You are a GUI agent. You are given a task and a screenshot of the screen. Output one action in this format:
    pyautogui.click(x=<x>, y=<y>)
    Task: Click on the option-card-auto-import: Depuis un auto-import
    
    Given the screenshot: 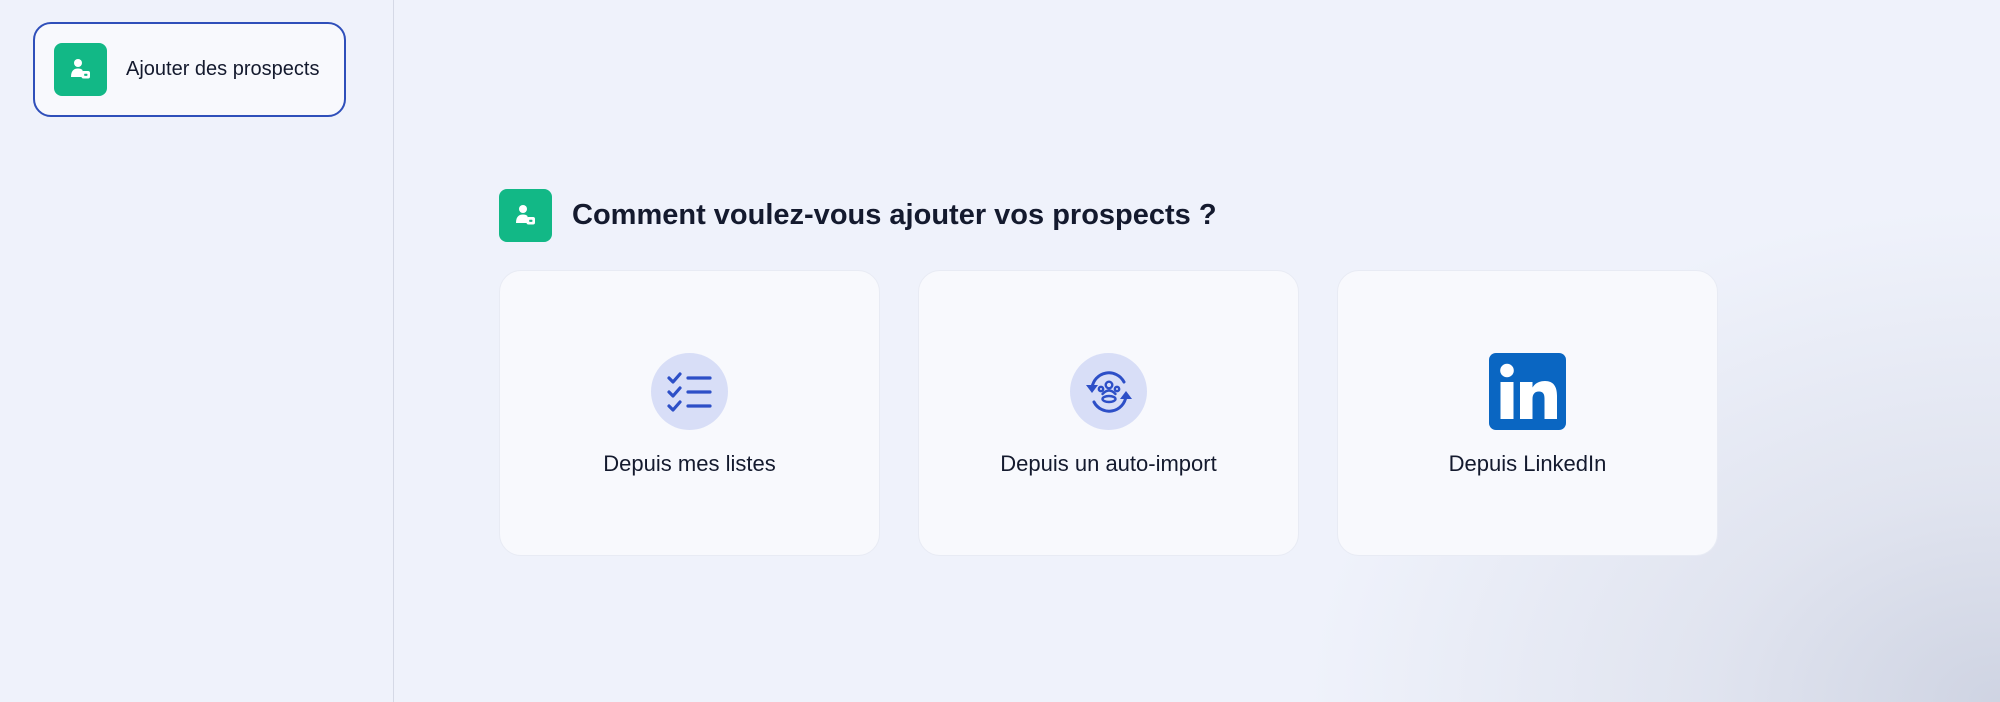 What is the action you would take?
    pyautogui.click(x=1108, y=413)
    